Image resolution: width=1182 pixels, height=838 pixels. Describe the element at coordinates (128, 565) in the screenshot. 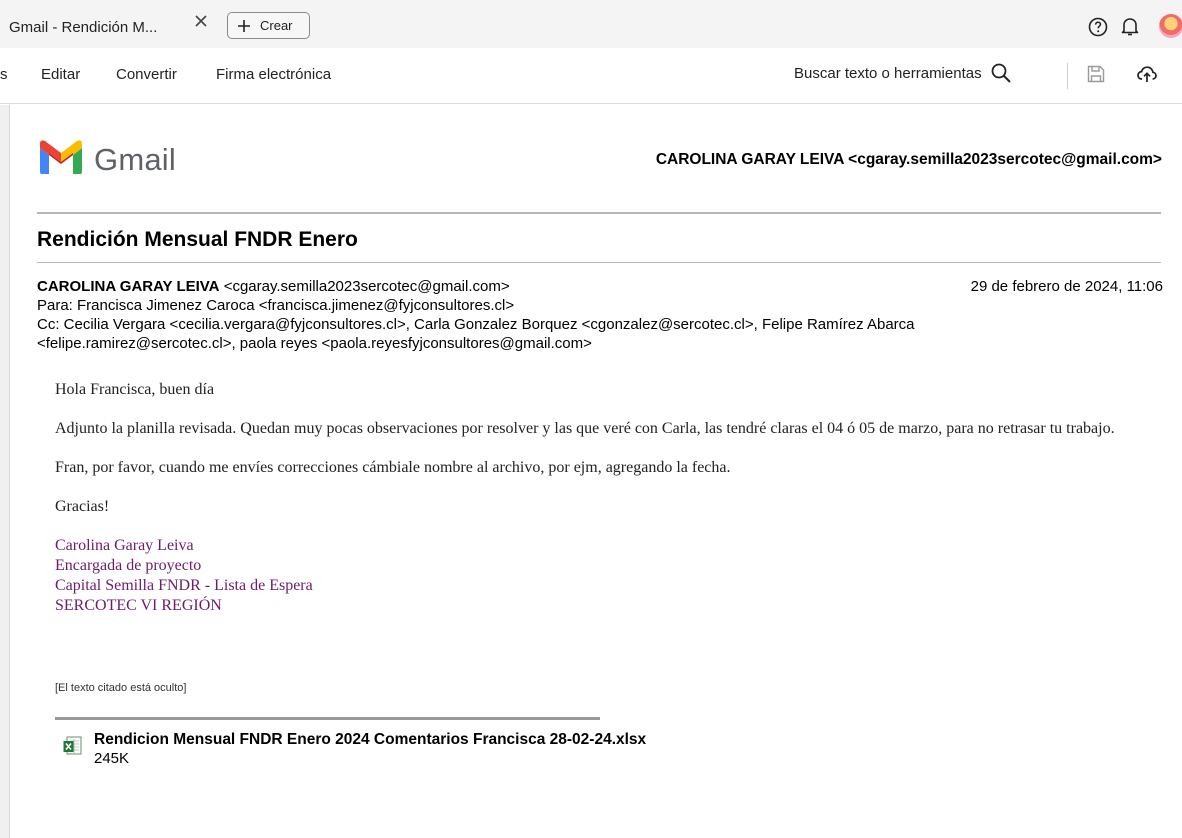

I see `signature-line: Encargada de proyecto` at that location.